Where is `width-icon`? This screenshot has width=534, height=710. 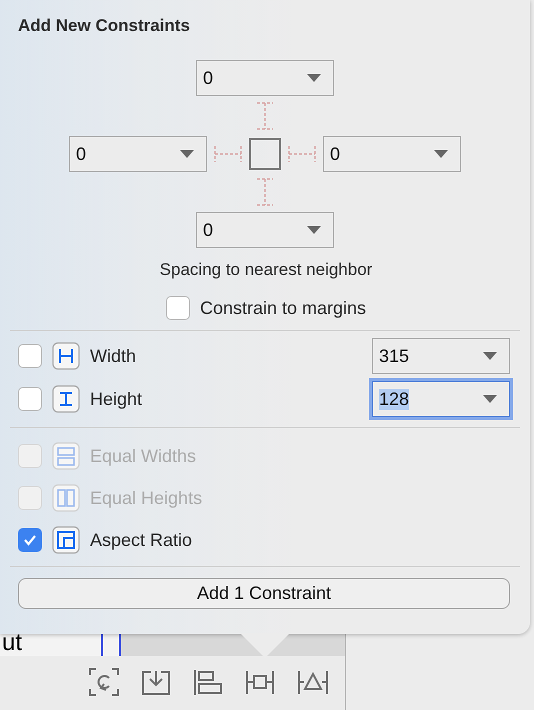 width-icon is located at coordinates (66, 356).